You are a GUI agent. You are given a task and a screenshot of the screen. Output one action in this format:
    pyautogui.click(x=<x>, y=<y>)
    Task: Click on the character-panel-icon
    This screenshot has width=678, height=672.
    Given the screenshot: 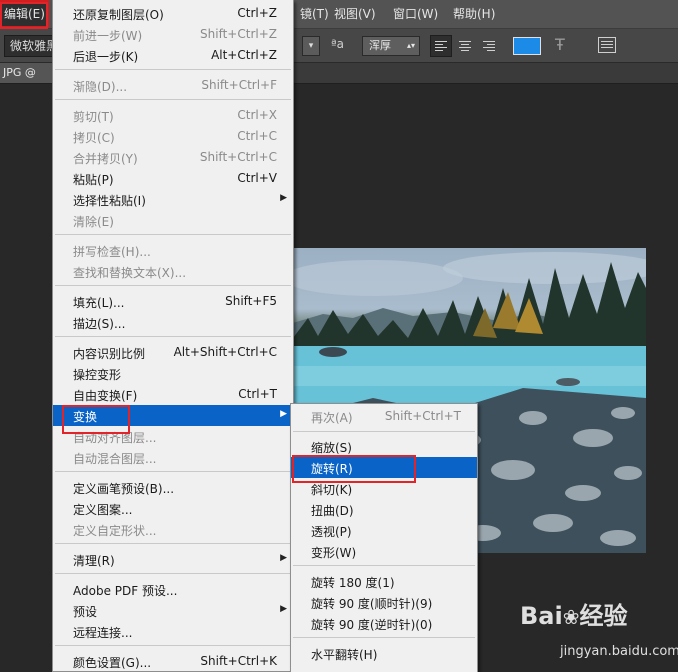 What is the action you would take?
    pyautogui.click(x=607, y=45)
    